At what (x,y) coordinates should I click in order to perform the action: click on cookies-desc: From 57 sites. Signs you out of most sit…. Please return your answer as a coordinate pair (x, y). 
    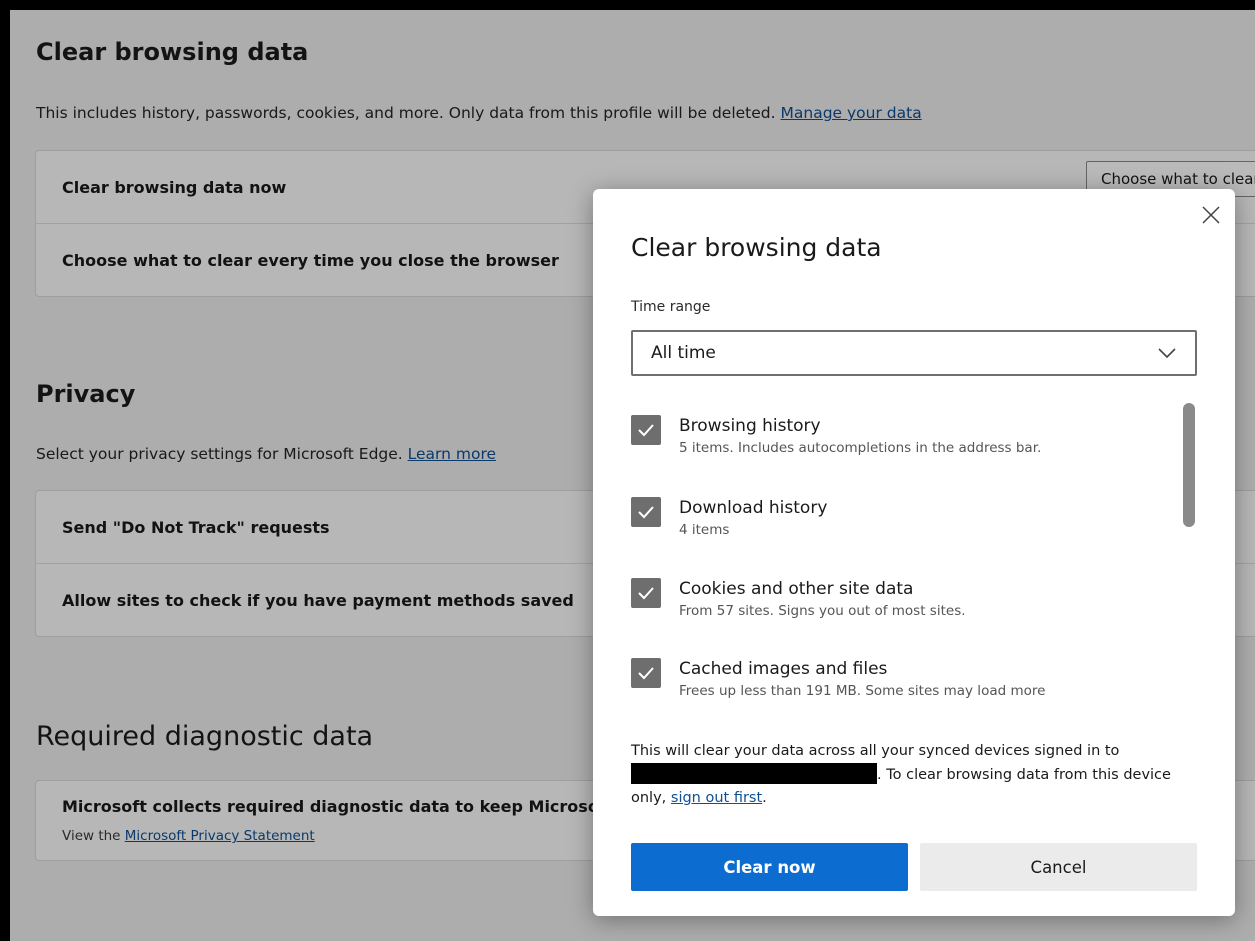
    Looking at the image, I should click on (822, 611).